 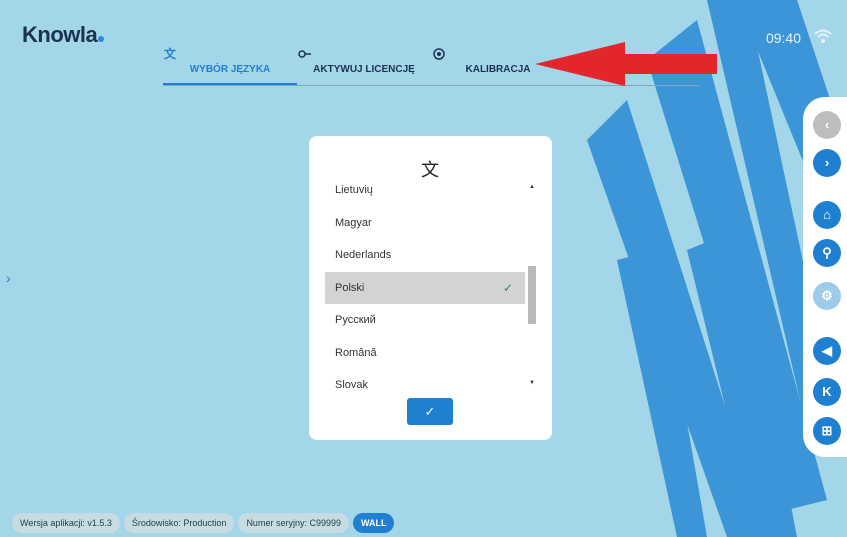 I want to click on language-label: Polski, so click(x=350, y=287).